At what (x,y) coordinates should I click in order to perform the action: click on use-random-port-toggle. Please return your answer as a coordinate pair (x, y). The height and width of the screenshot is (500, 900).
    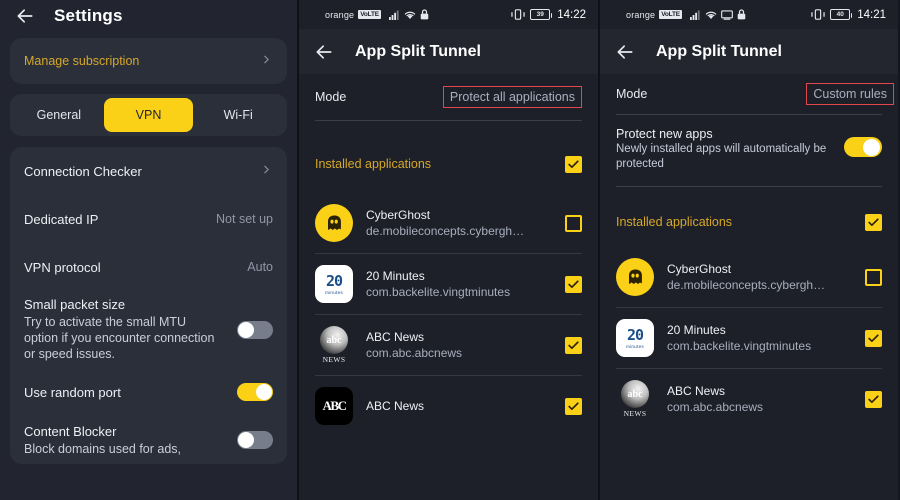
    Looking at the image, I should click on (255, 392).